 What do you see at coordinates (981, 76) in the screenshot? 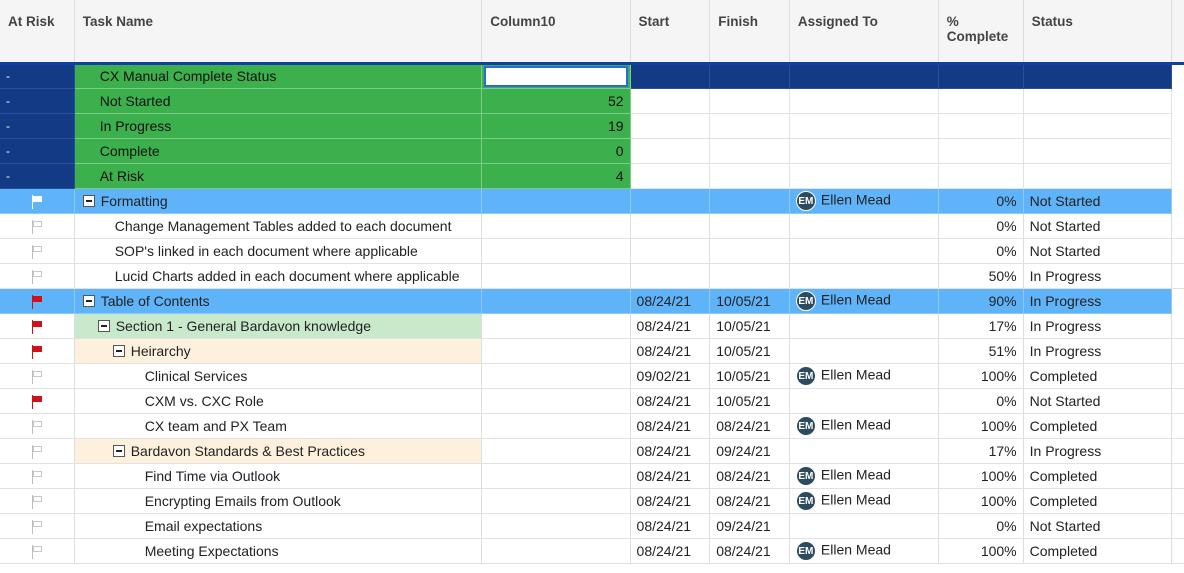
I see `pct-cell` at bounding box center [981, 76].